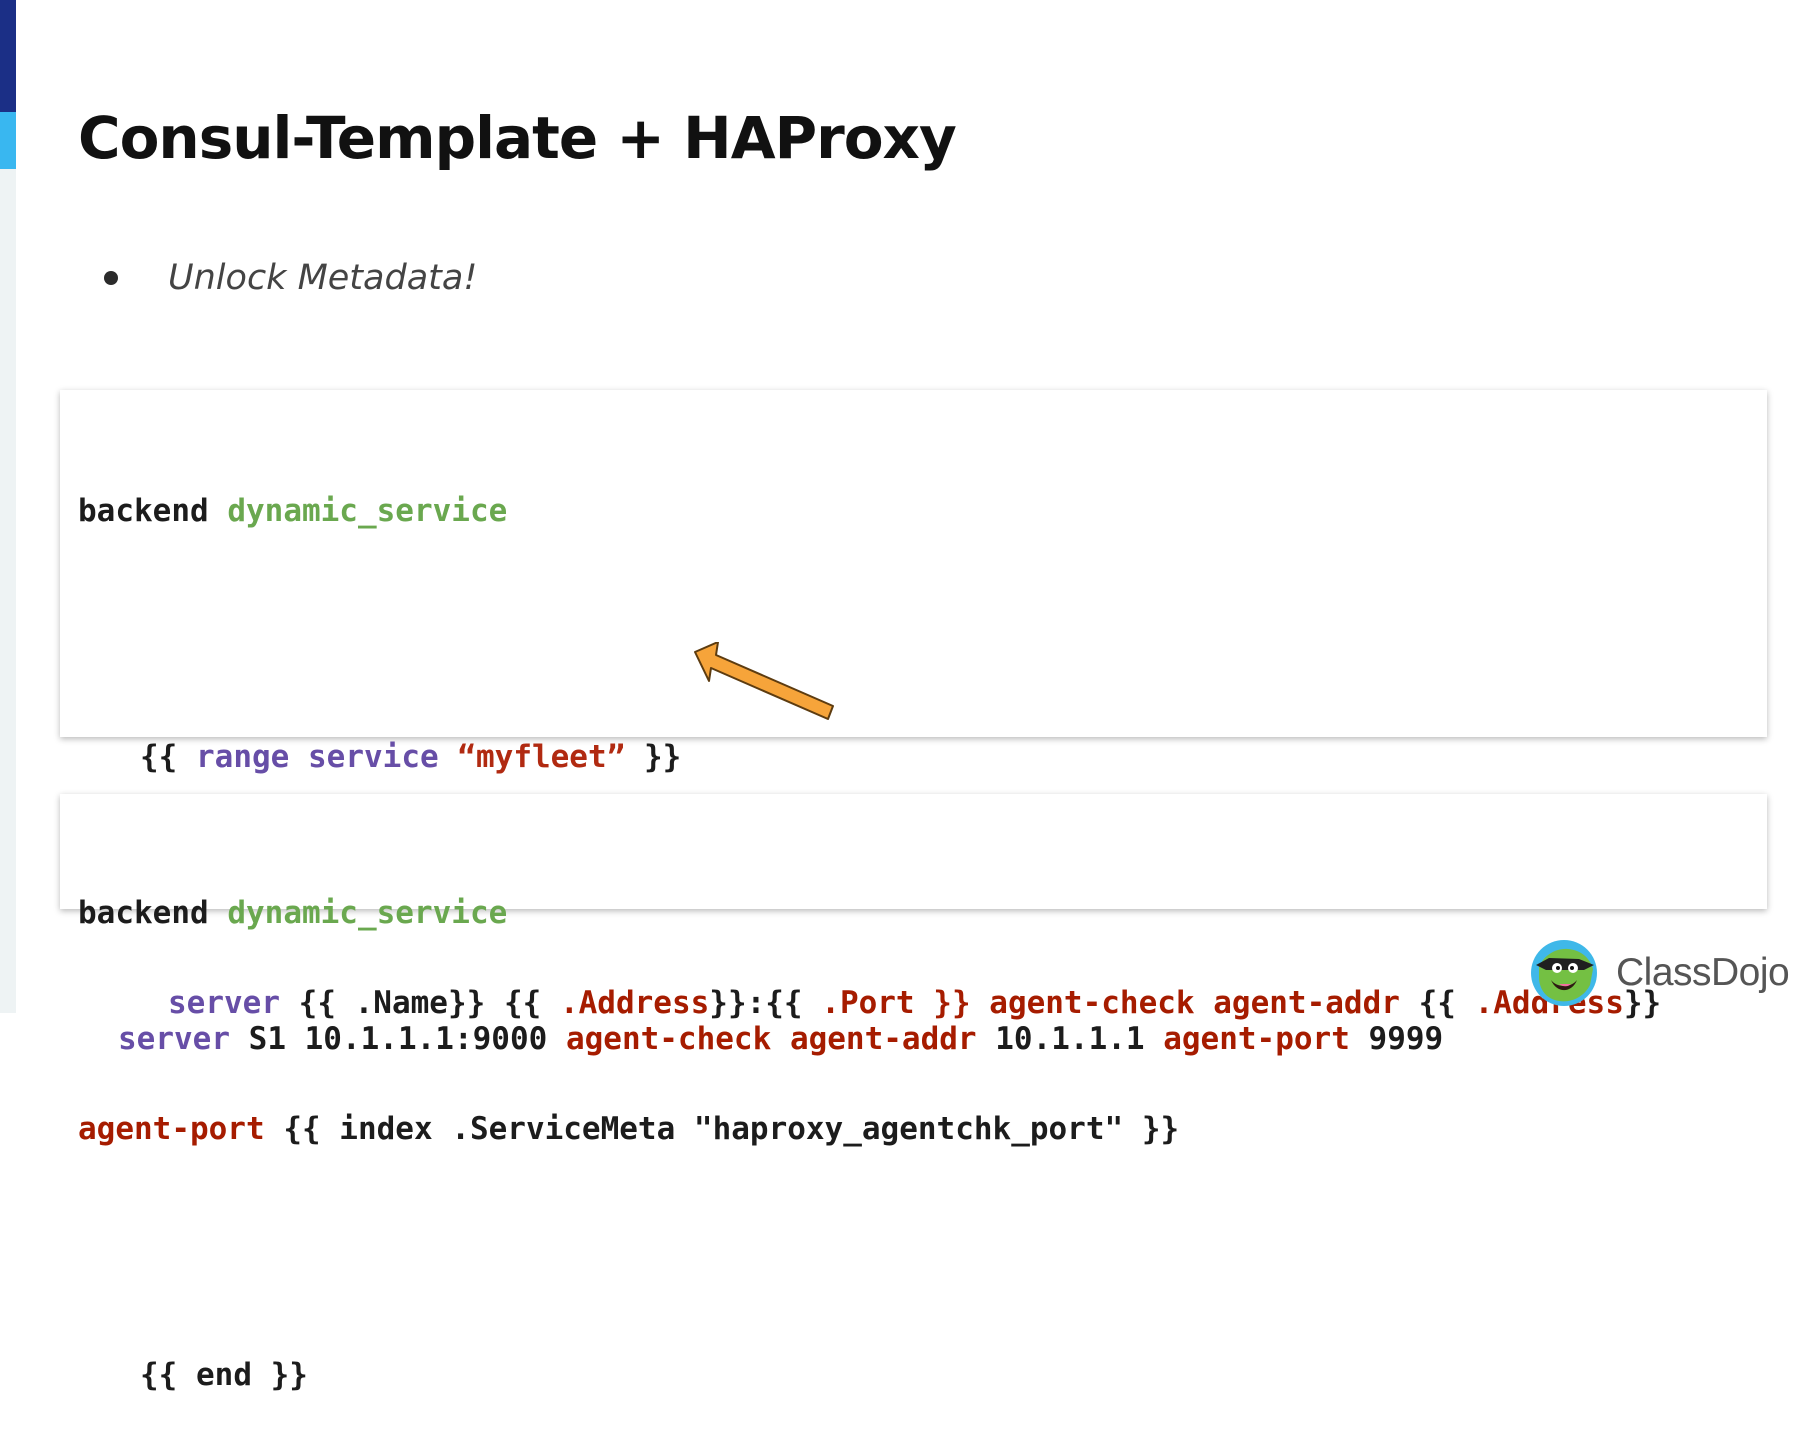 The width and height of the screenshot is (1800, 1438). Describe the element at coordinates (1703, 972) in the screenshot. I see `classdojo-wordmark: ClassDojo` at that location.